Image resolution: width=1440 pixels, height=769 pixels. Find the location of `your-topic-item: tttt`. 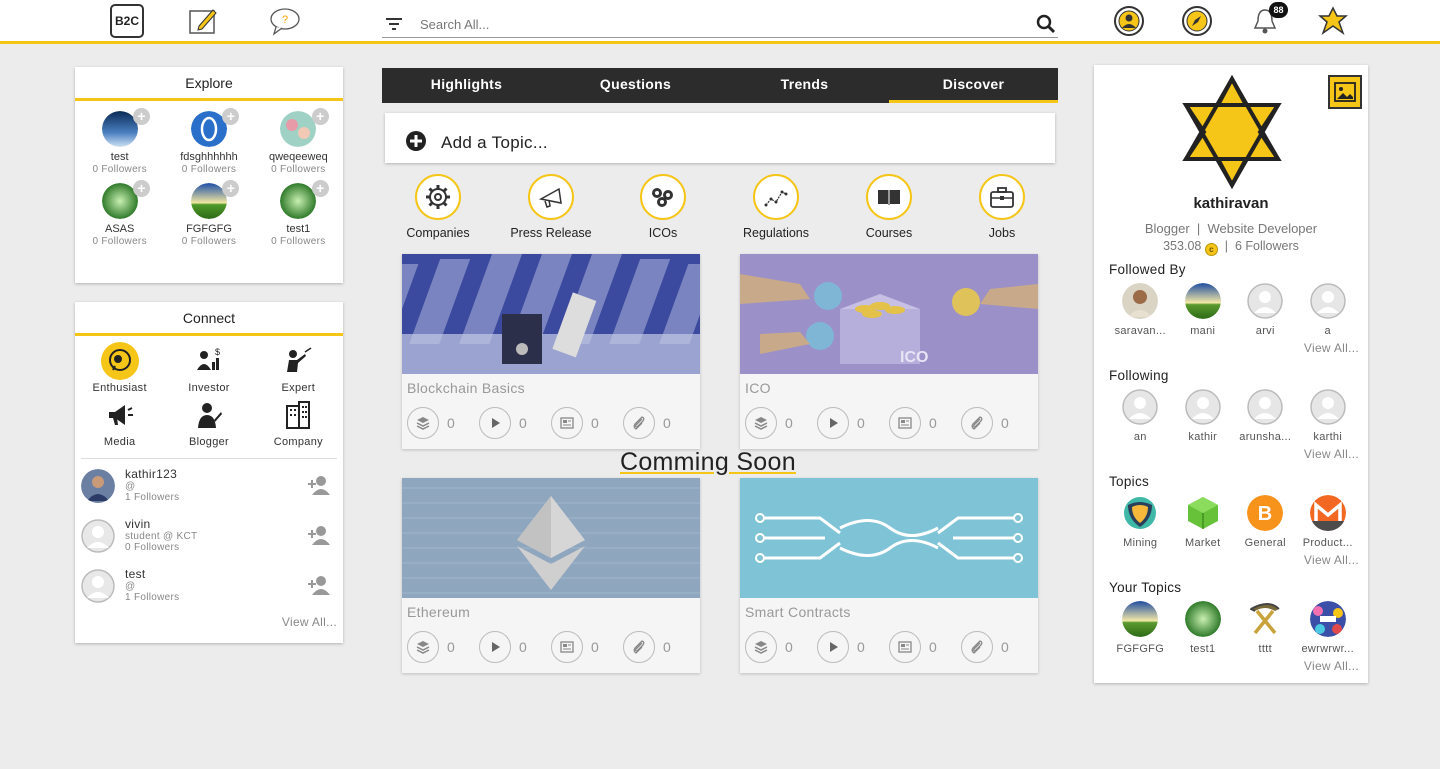

your-topic-item: tttt is located at coordinates (1265, 628).